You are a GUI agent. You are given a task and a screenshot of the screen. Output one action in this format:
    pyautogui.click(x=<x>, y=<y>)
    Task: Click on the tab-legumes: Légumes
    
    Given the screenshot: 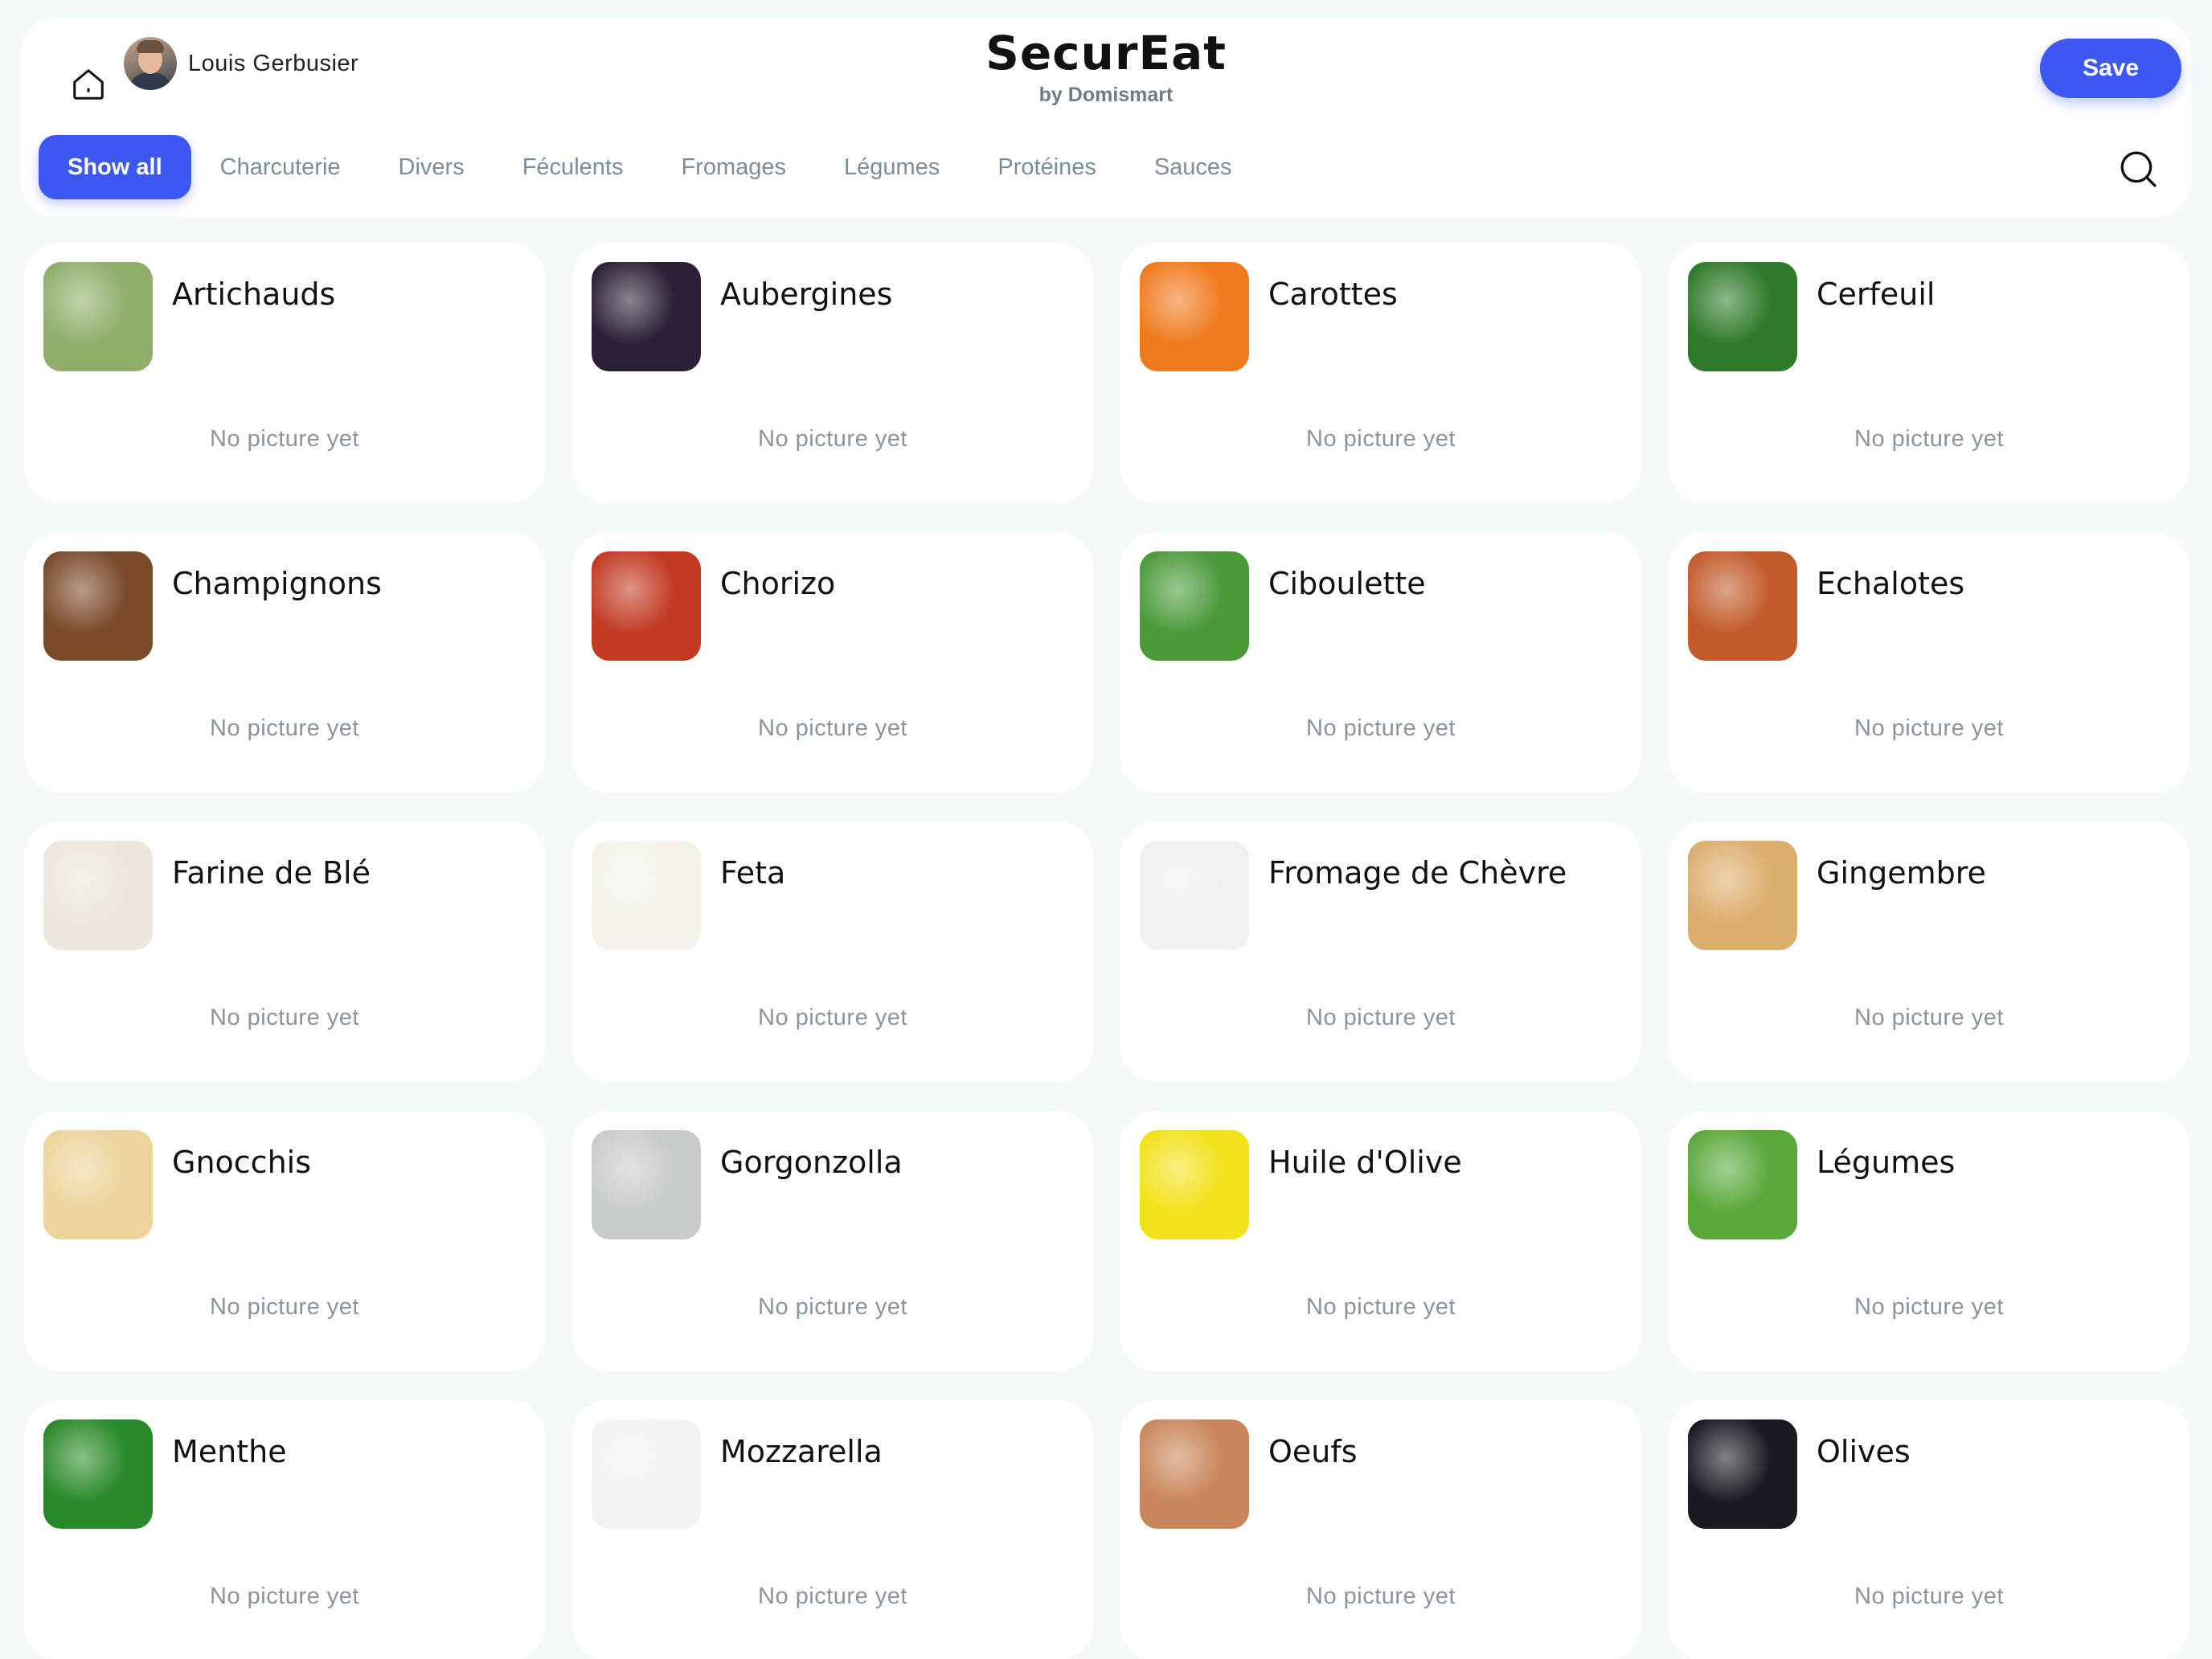 What is the action you would take?
    pyautogui.click(x=892, y=167)
    